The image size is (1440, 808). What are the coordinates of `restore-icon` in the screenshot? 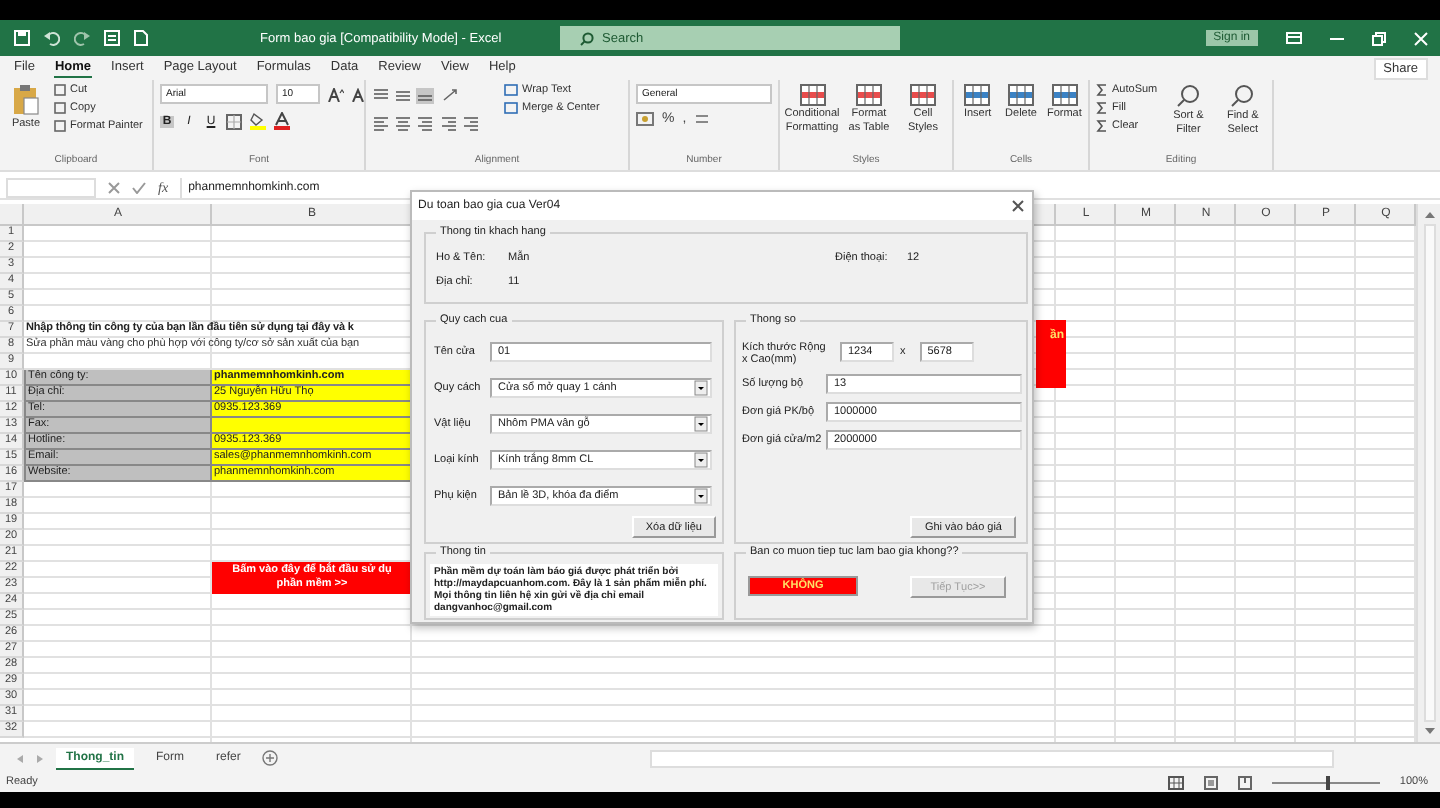 It's located at (1379, 38).